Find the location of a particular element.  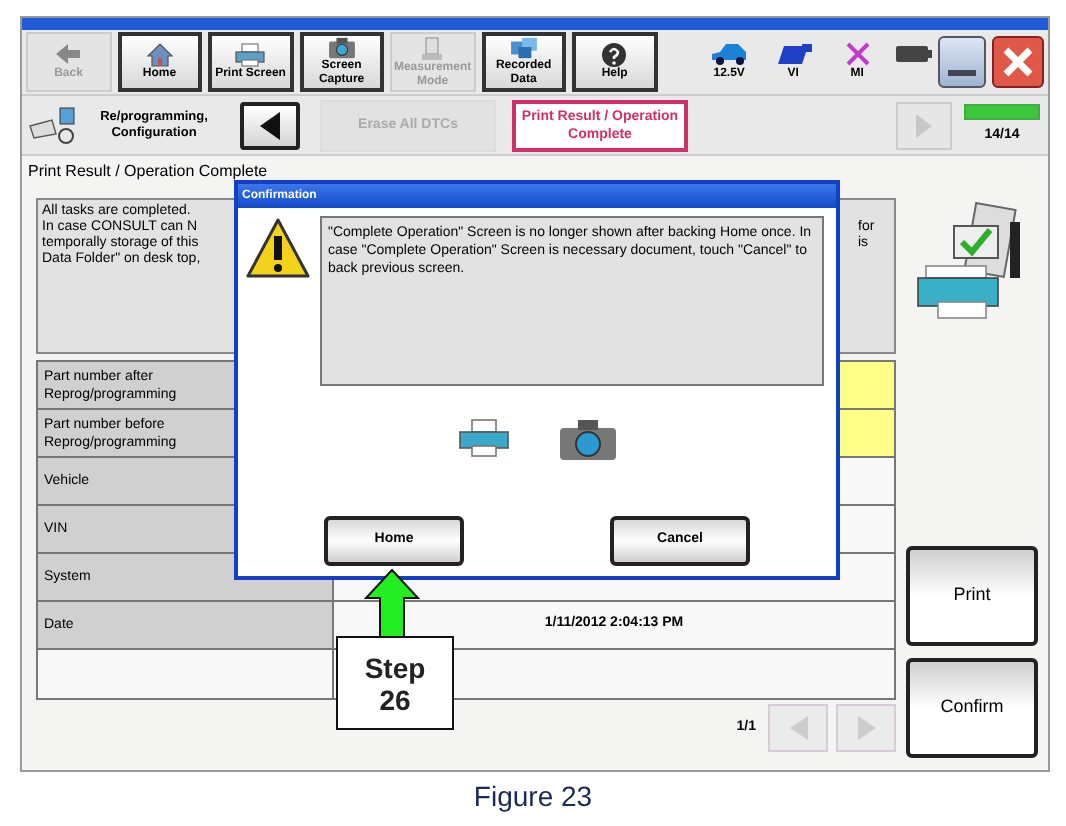

pointer-arrow is located at coordinates (392, 603).